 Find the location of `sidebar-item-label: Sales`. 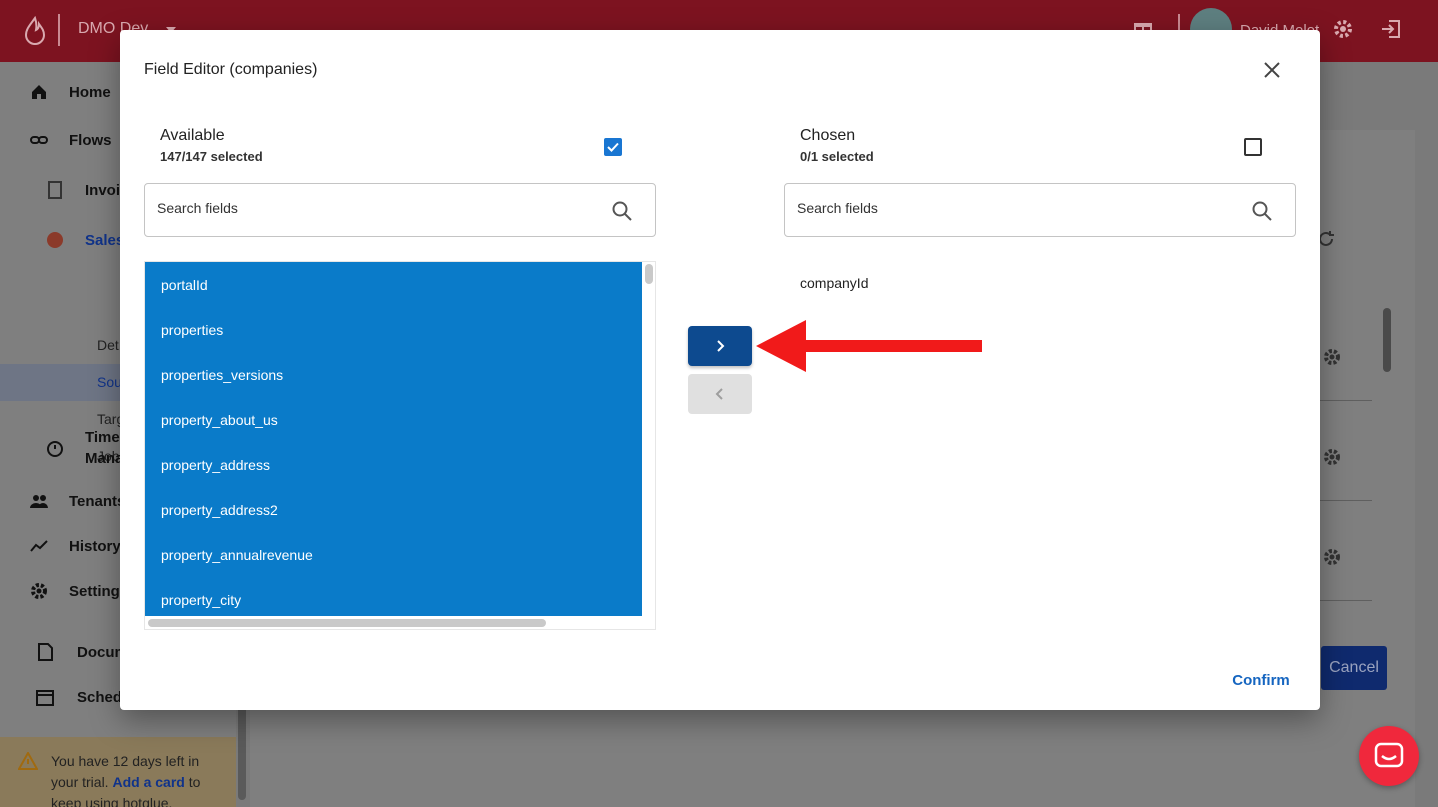

sidebar-item-label: Sales is located at coordinates (105, 240).